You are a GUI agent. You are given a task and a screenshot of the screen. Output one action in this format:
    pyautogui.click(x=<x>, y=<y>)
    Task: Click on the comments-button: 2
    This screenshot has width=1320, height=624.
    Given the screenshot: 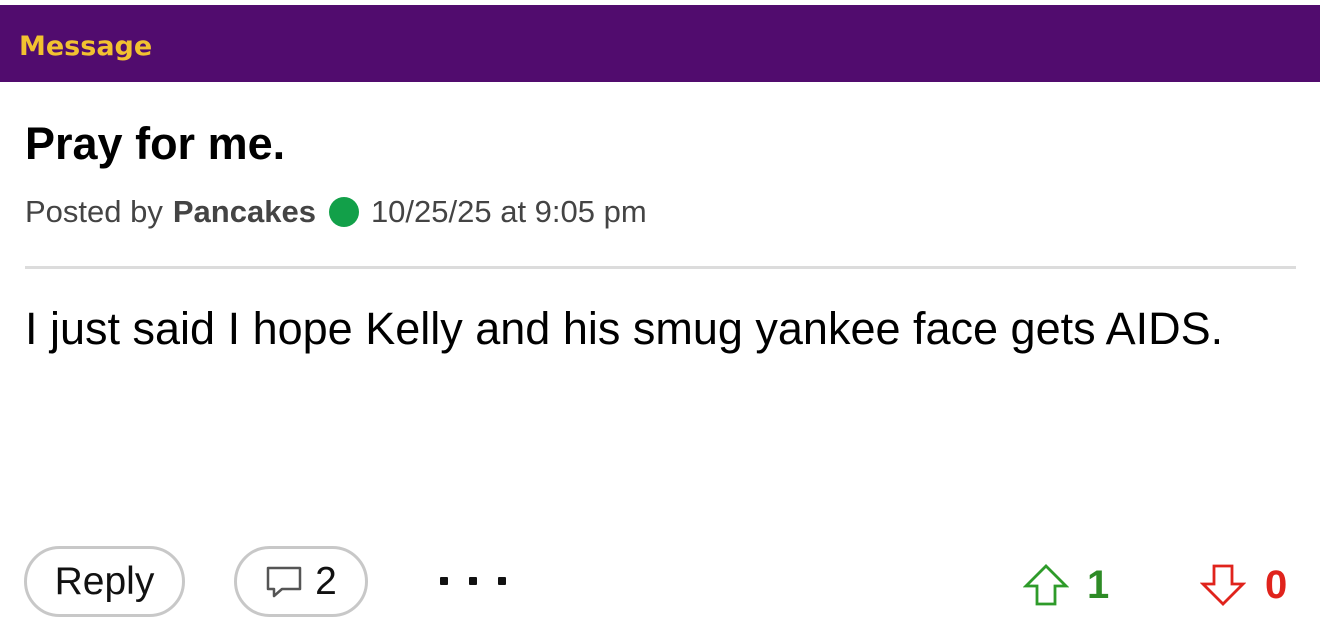 What is the action you would take?
    pyautogui.click(x=301, y=581)
    